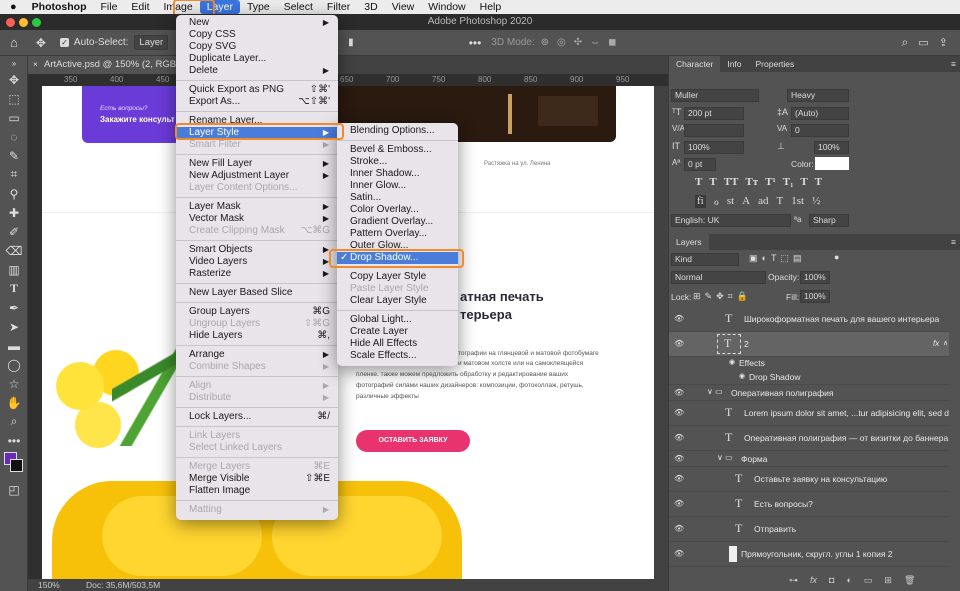  I want to click on font-size-field: 200 pt, so click(714, 113).